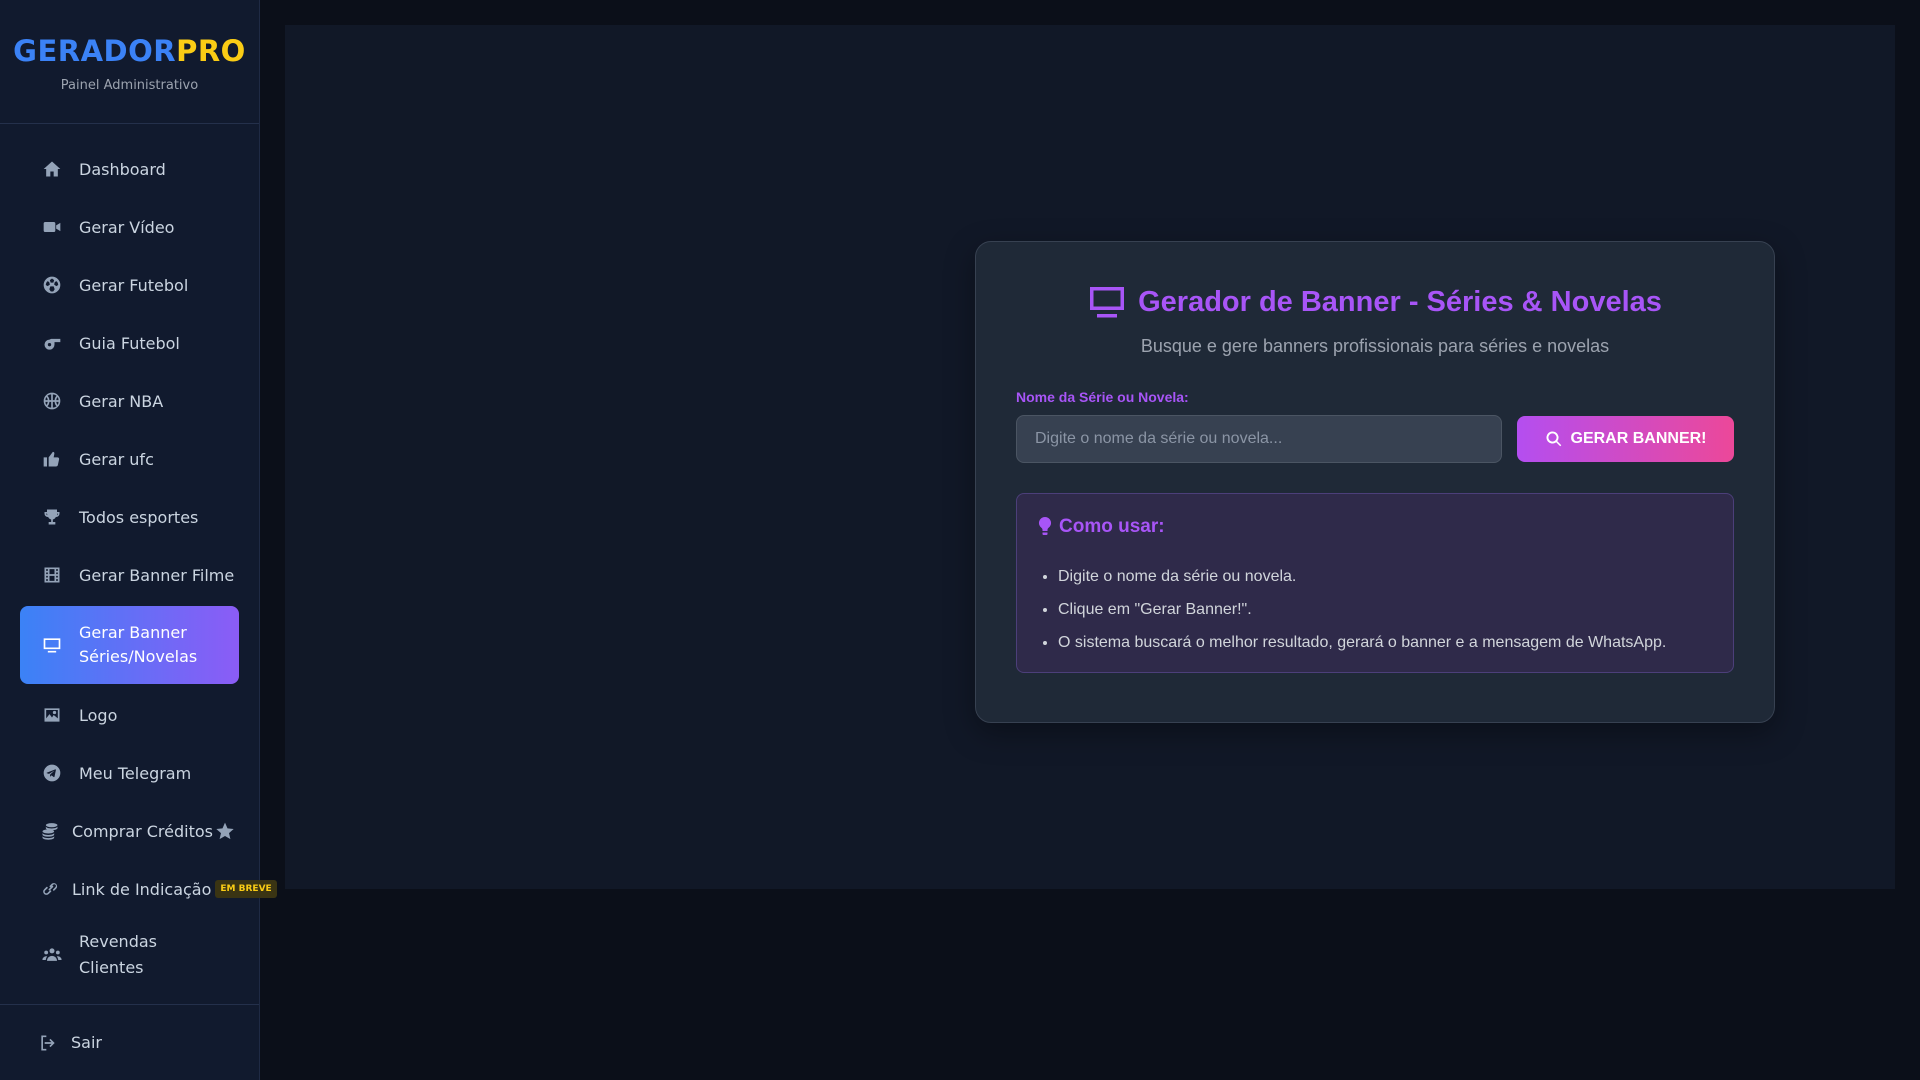 Image resolution: width=1920 pixels, height=1080 pixels. What do you see at coordinates (129, 1042) in the screenshot?
I see `sidebar-footer: Sair` at bounding box center [129, 1042].